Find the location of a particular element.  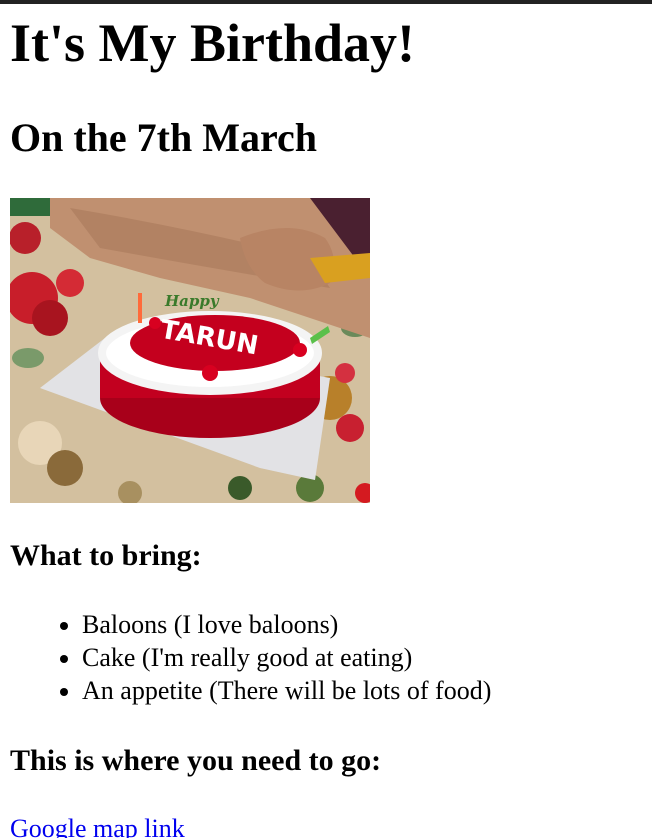

page-title: It's My Birthday! is located at coordinates (212, 43).